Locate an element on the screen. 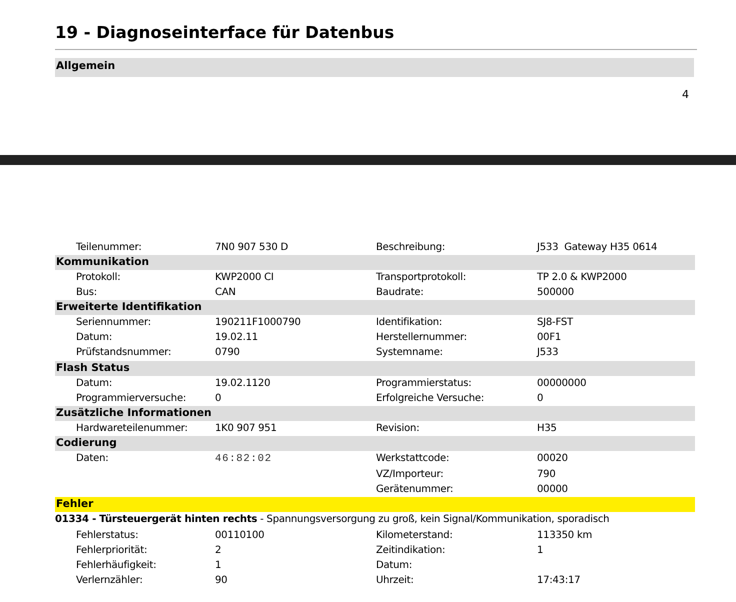 The image size is (736, 602). section-header: Flash Status is located at coordinates (375, 368).